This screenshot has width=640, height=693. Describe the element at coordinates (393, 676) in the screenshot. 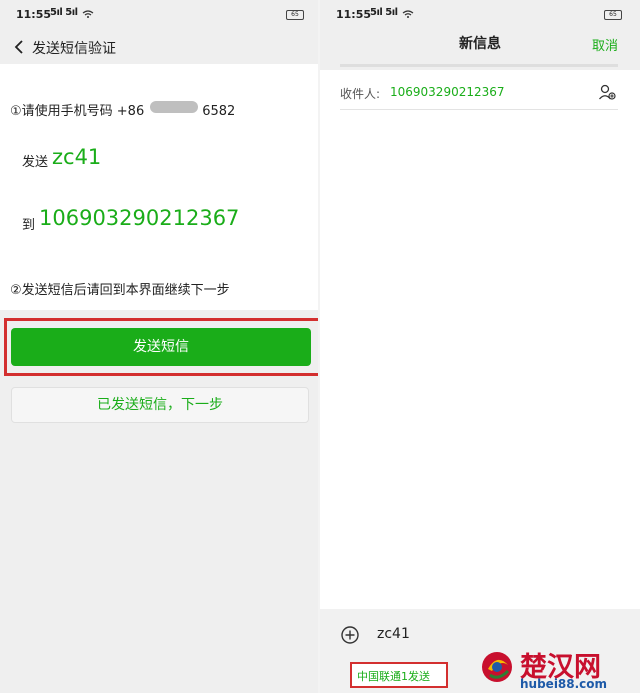

I see `send-via-sim-button: 中国联通1发送` at that location.